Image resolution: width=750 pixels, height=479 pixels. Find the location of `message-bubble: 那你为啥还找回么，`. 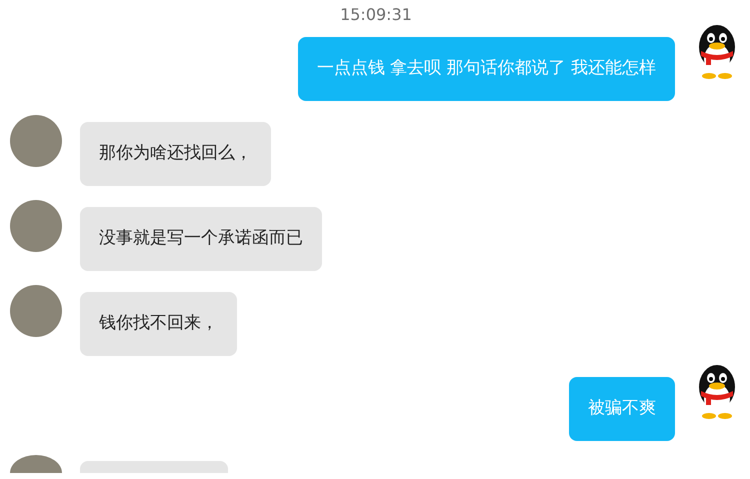

message-bubble: 那你为啥还找回么， is located at coordinates (175, 154).